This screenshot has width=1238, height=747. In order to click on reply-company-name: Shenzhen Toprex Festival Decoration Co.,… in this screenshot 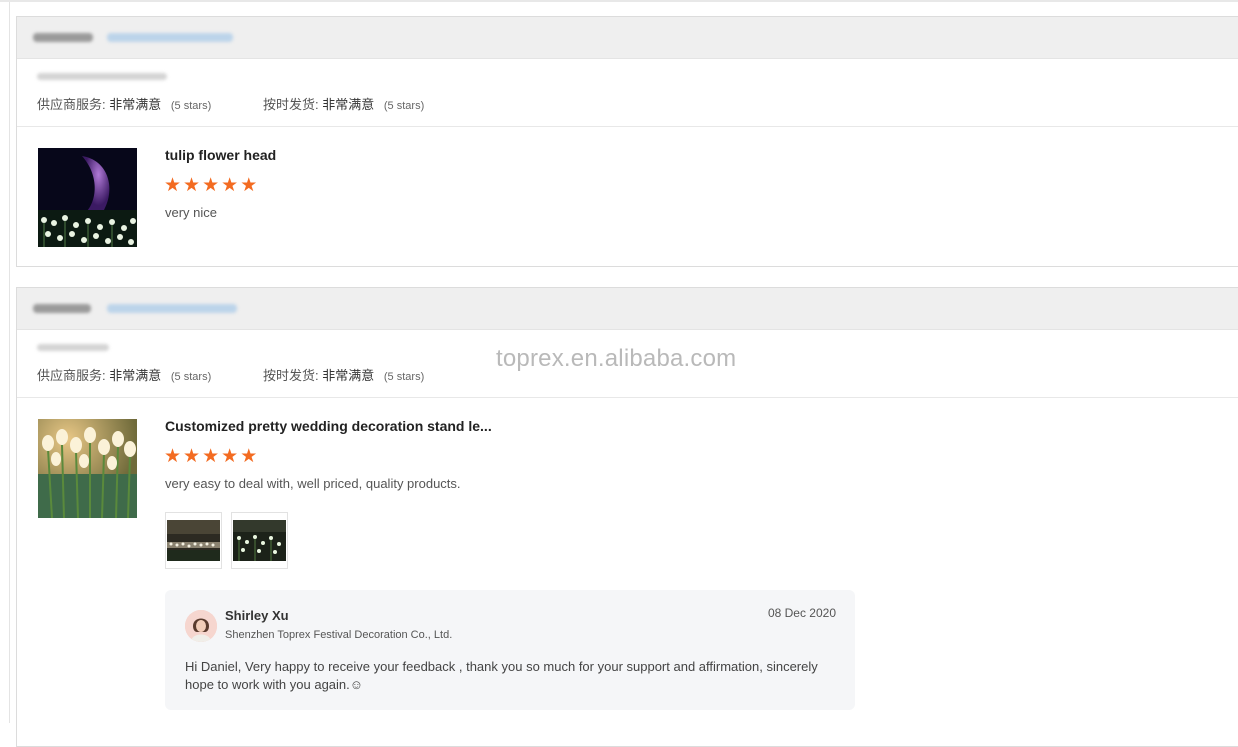, I will do `click(339, 635)`.